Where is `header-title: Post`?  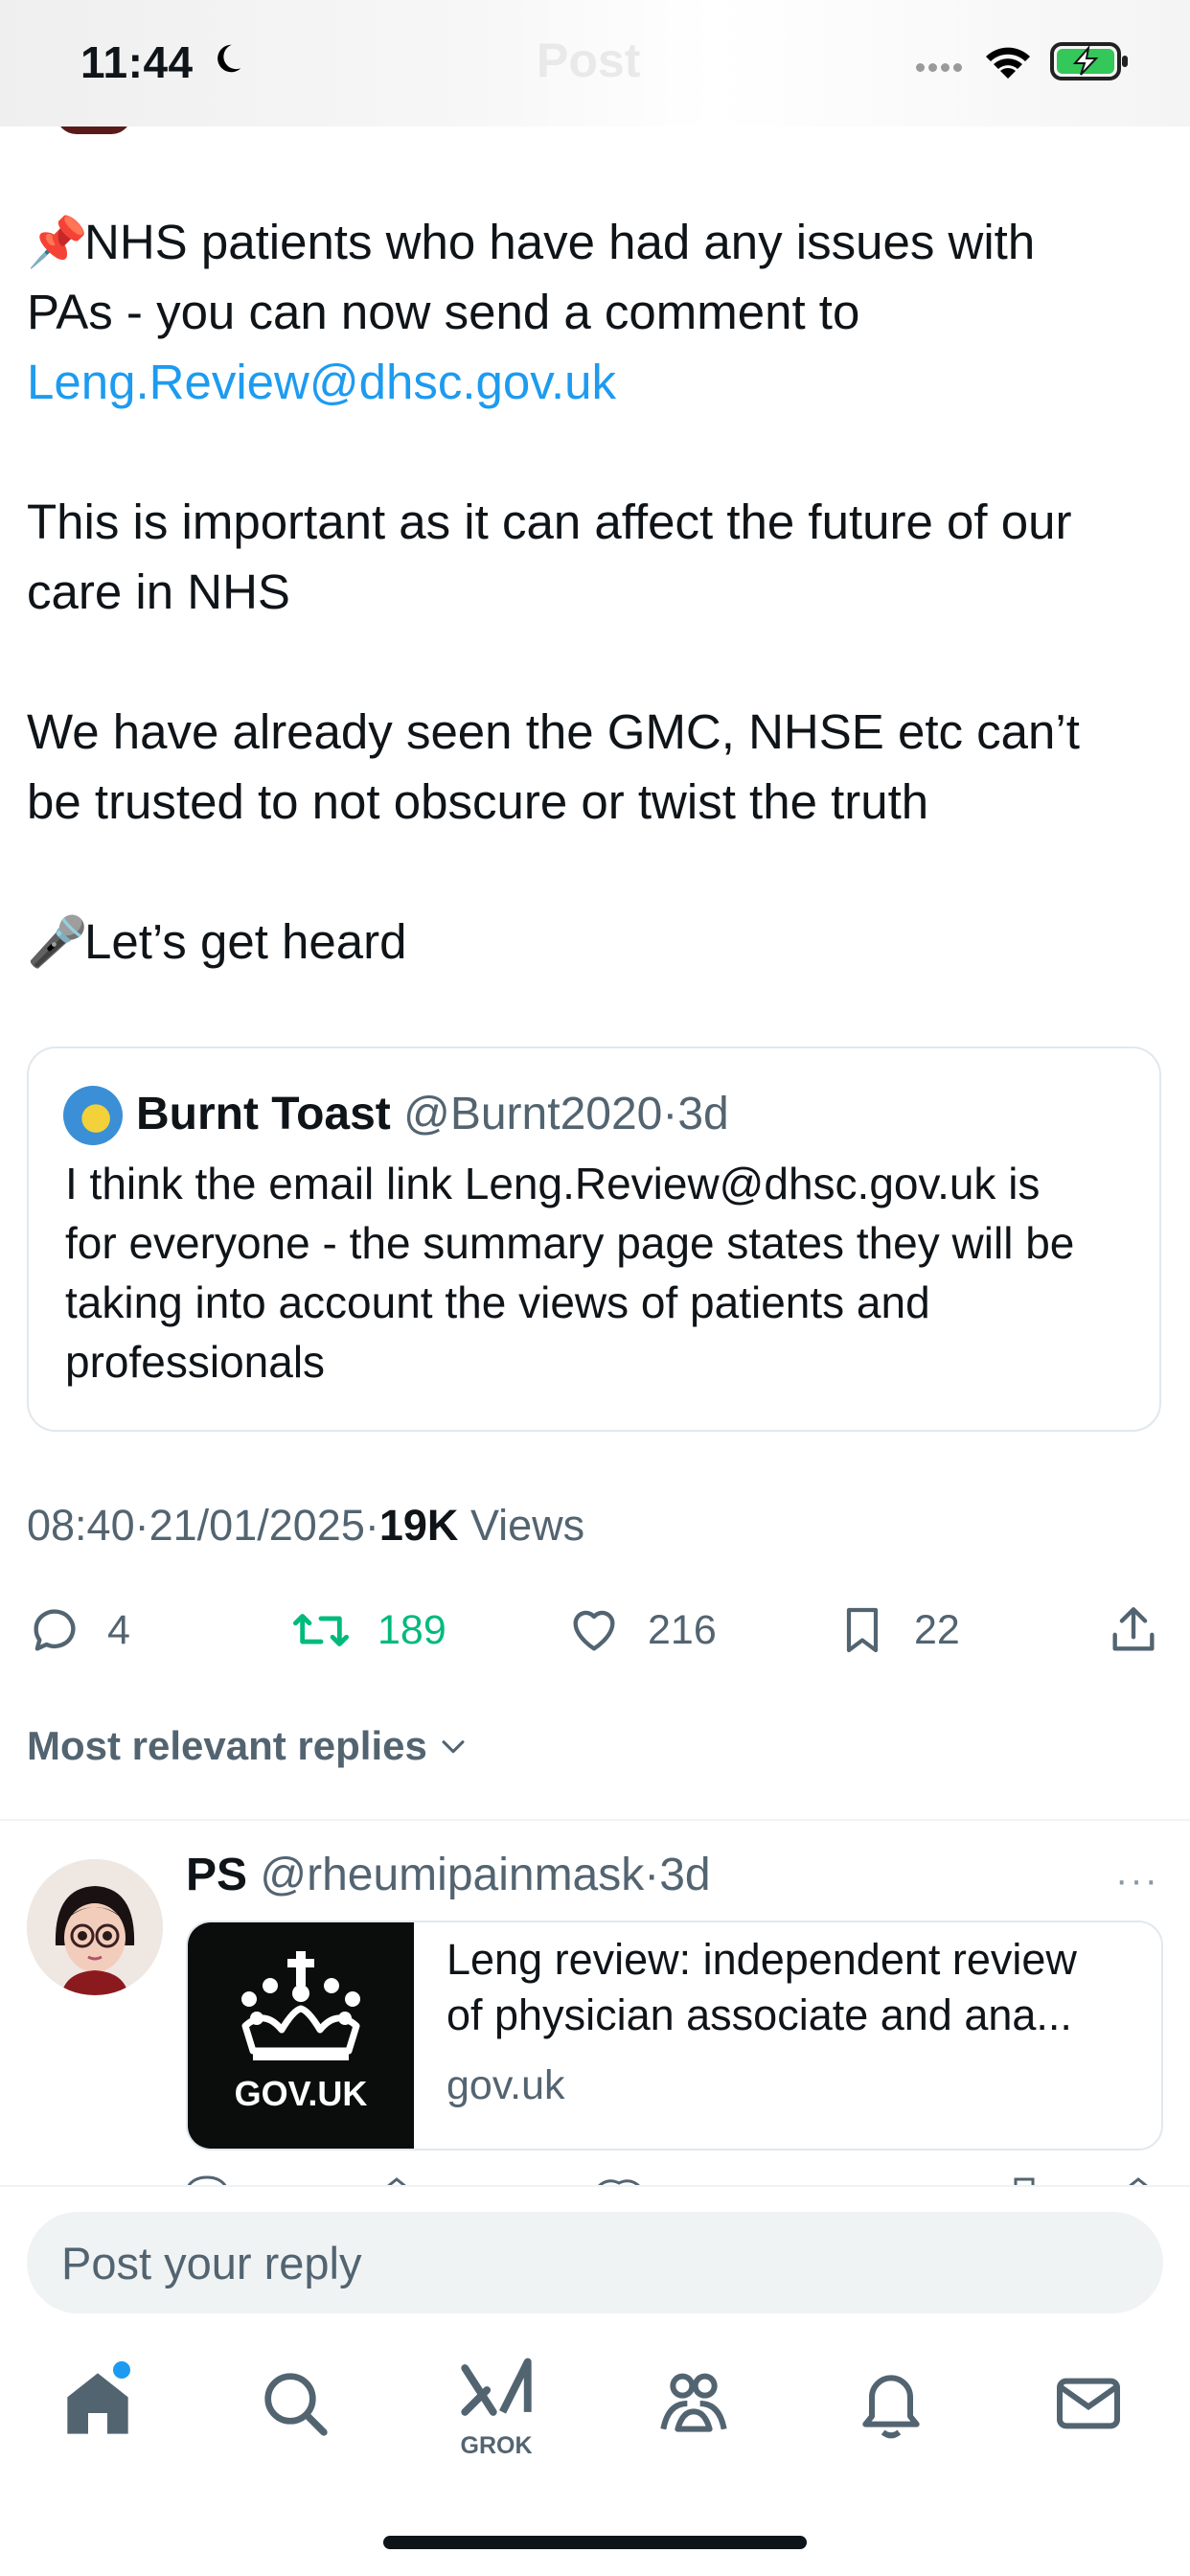
header-title: Post is located at coordinates (589, 60).